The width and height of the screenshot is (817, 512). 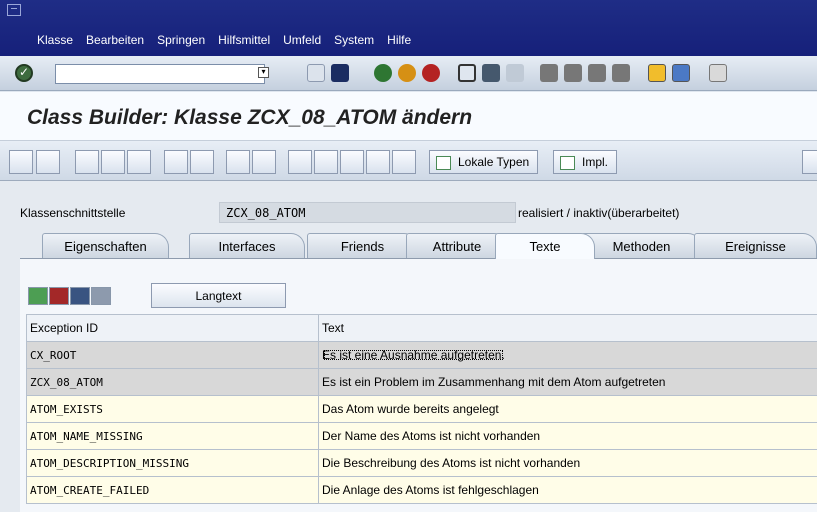 I want to click on exception-id-cell: ATOM_NAME_MISSING, so click(x=172, y=436).